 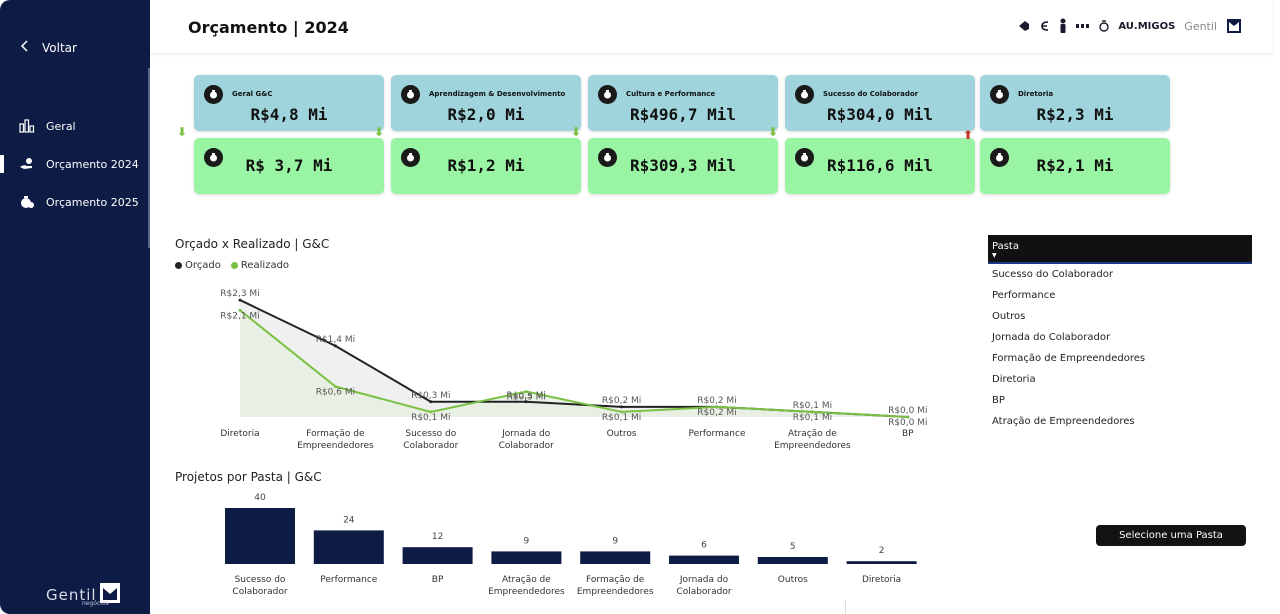 What do you see at coordinates (1120, 274) in the screenshot?
I see `slicer-item: Sucesso do Colaborador` at bounding box center [1120, 274].